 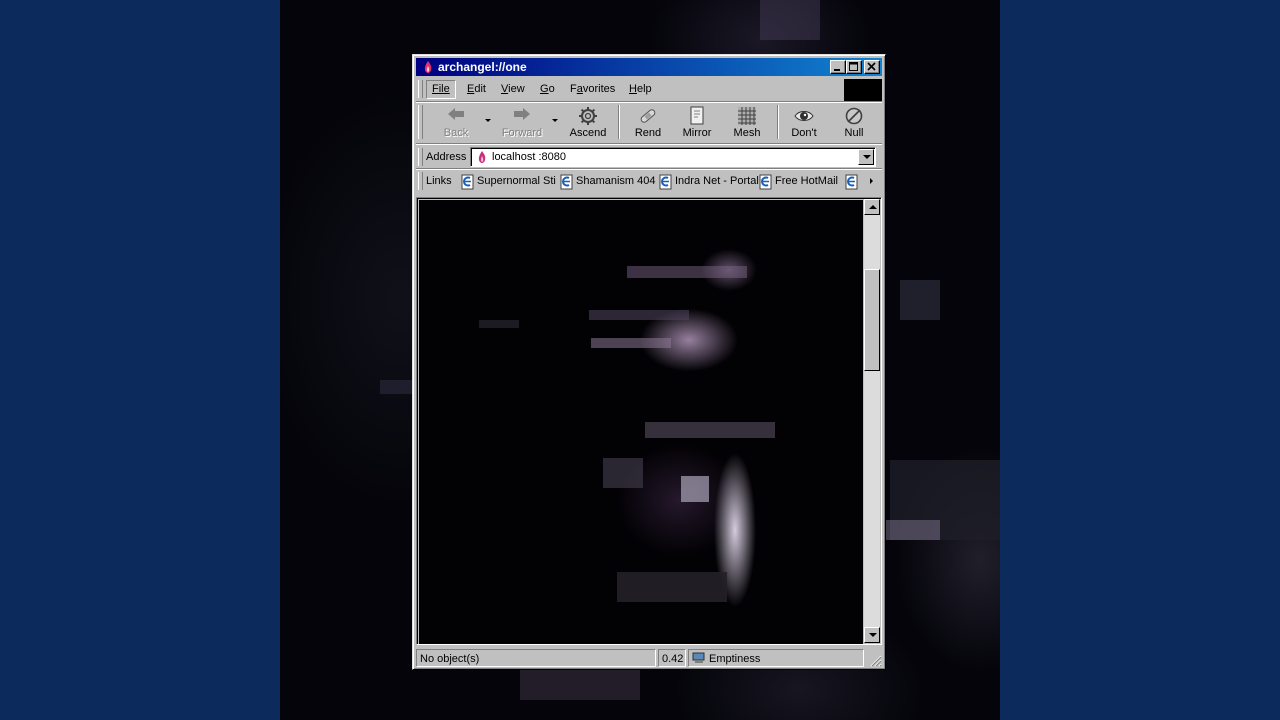 I want to click on menu-file: File, so click(x=441, y=89).